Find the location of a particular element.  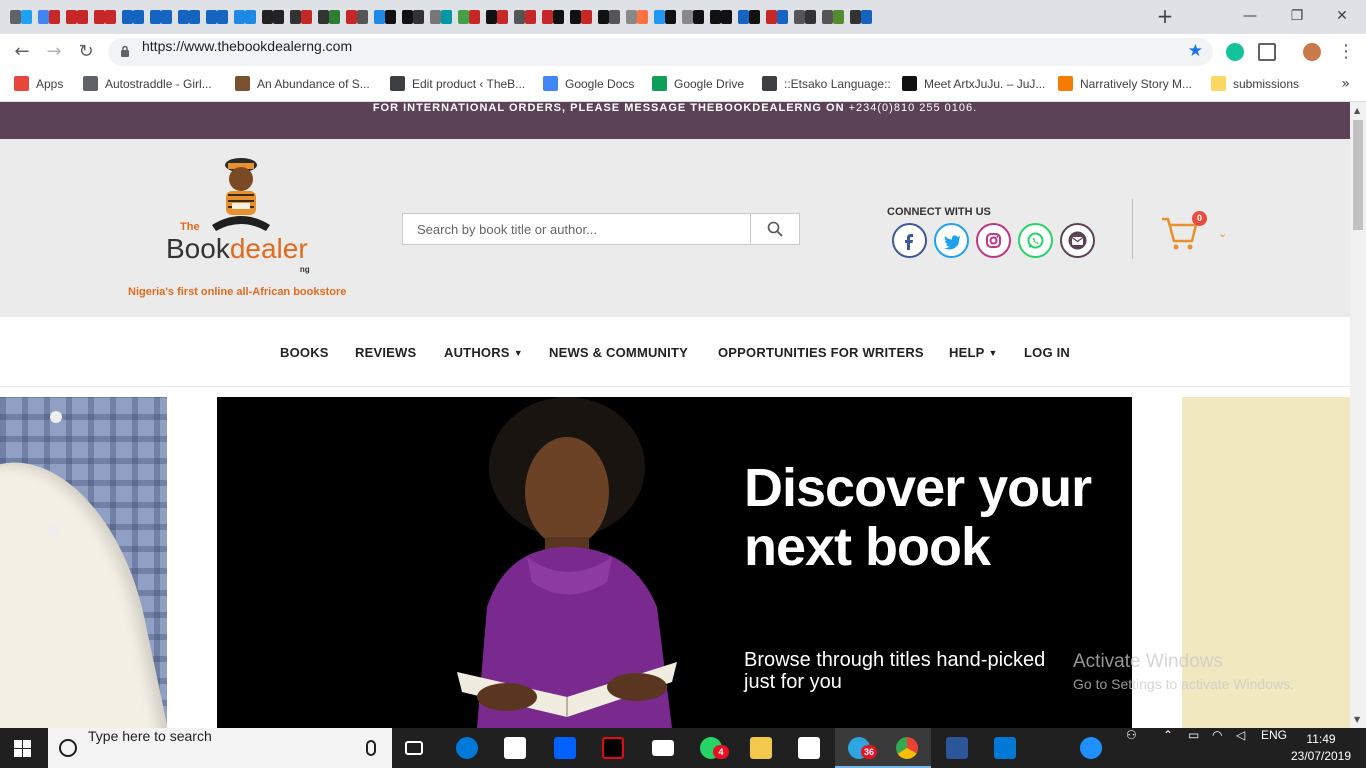

pinned-tabs is located at coordinates (564, 17).